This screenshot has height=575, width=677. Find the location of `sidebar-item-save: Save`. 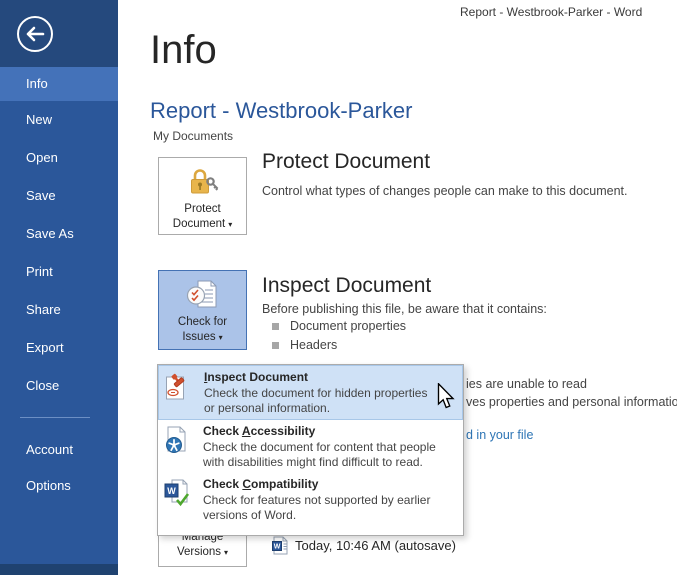

sidebar-item-save: Save is located at coordinates (59, 196).